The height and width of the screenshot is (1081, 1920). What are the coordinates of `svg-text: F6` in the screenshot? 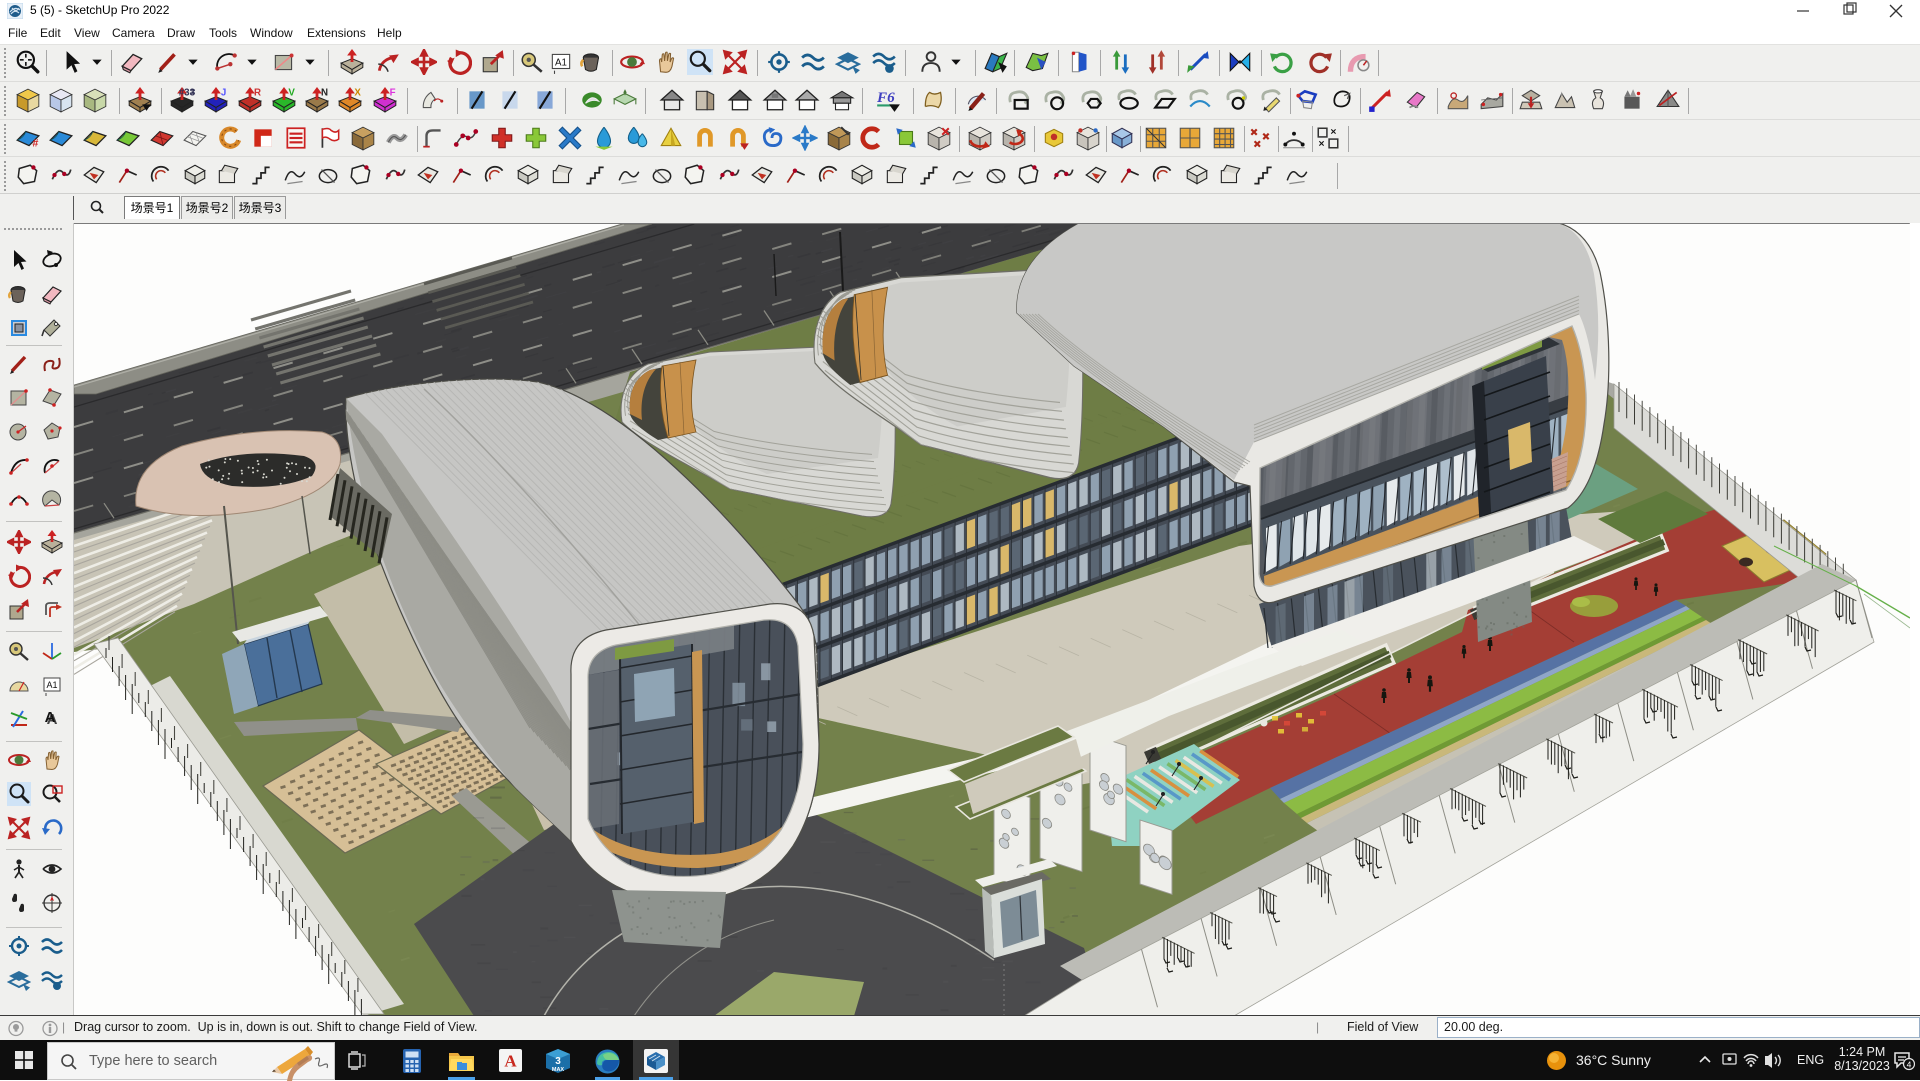 It's located at (885, 97).